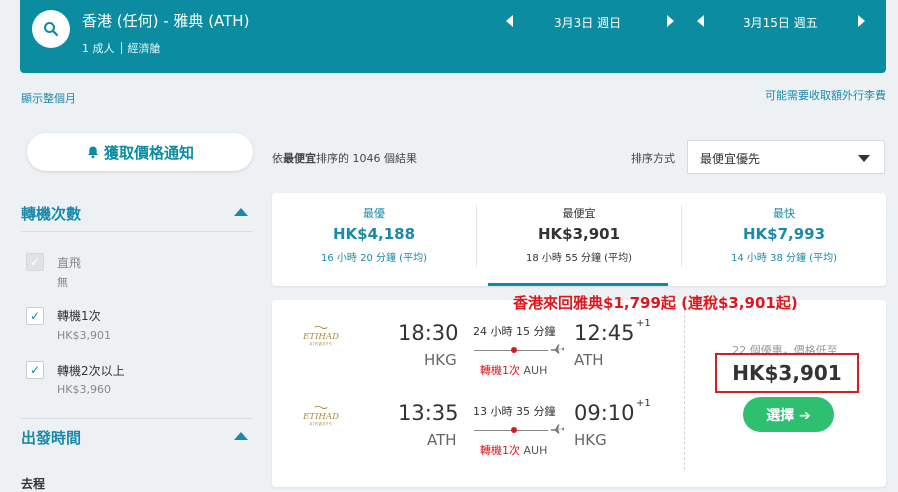 This screenshot has width=898, height=492. What do you see at coordinates (241, 212) in the screenshot?
I see `collapse-stops-icon` at bounding box center [241, 212].